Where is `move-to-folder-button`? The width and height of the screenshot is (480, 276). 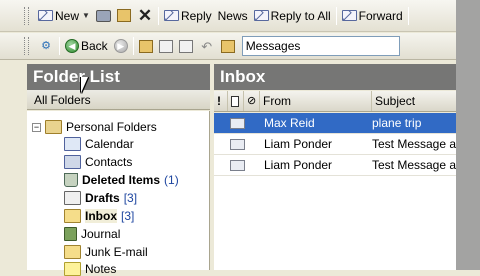
move-to-folder-button is located at coordinates (124, 15).